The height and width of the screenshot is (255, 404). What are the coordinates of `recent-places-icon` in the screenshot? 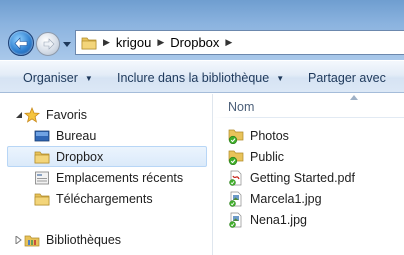 It's located at (42, 178).